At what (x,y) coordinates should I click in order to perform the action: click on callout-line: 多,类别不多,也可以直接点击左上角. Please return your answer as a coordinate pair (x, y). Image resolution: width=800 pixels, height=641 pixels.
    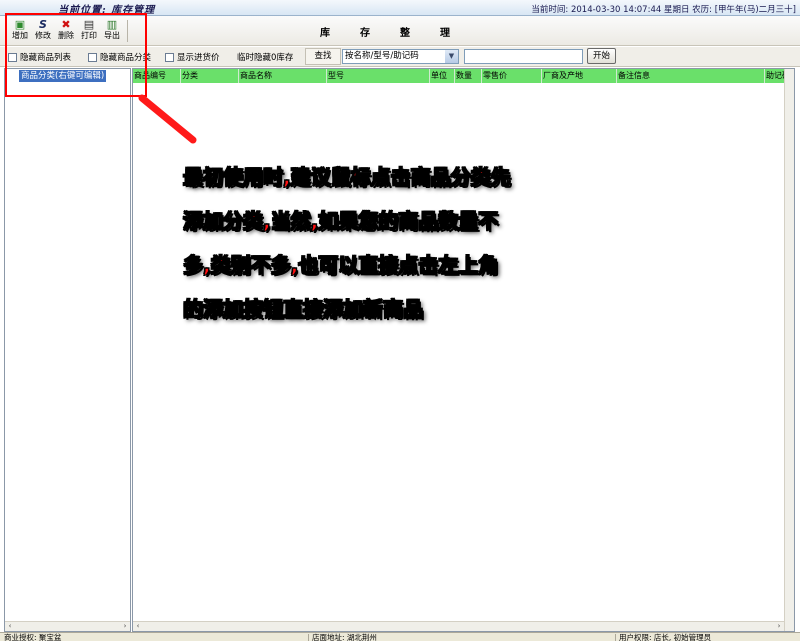
    Looking at the image, I should click on (341, 265).